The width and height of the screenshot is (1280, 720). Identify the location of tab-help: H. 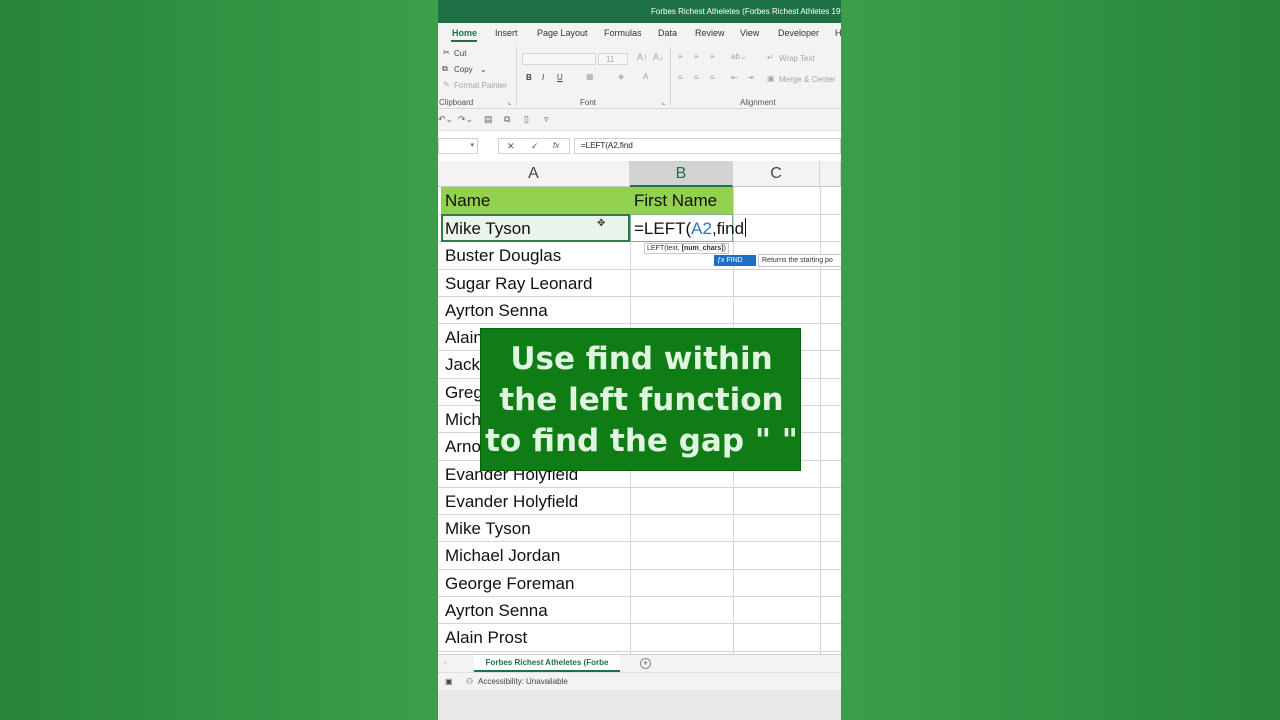
(838, 33).